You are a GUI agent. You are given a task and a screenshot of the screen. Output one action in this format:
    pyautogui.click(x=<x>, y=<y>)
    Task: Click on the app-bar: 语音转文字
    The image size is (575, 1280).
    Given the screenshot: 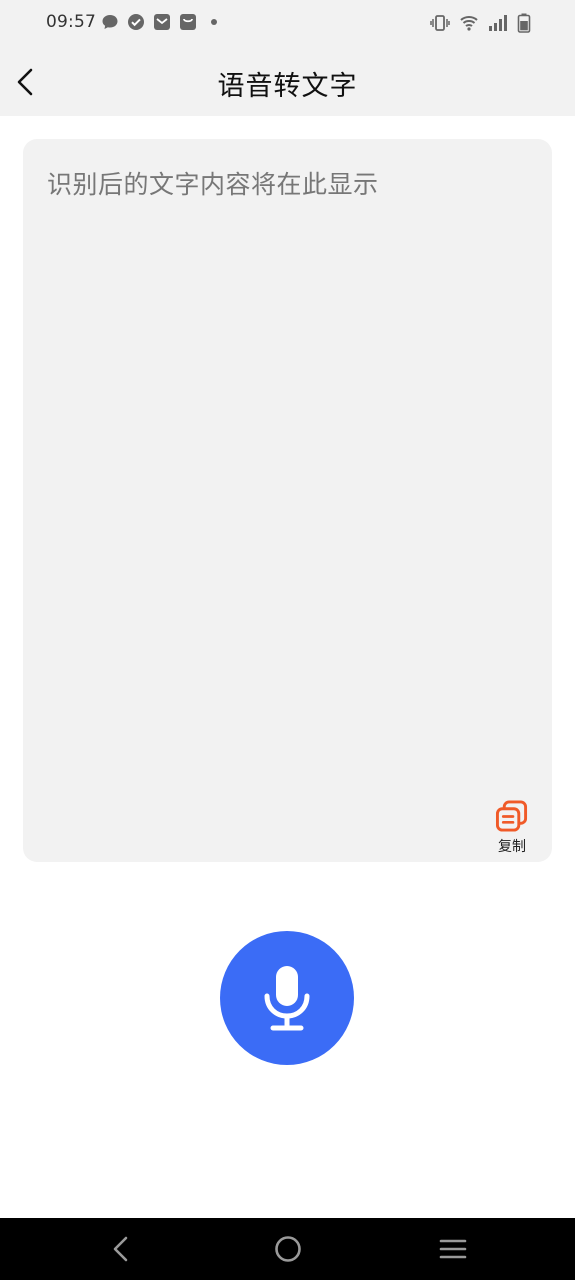 What is the action you would take?
    pyautogui.click(x=287, y=82)
    